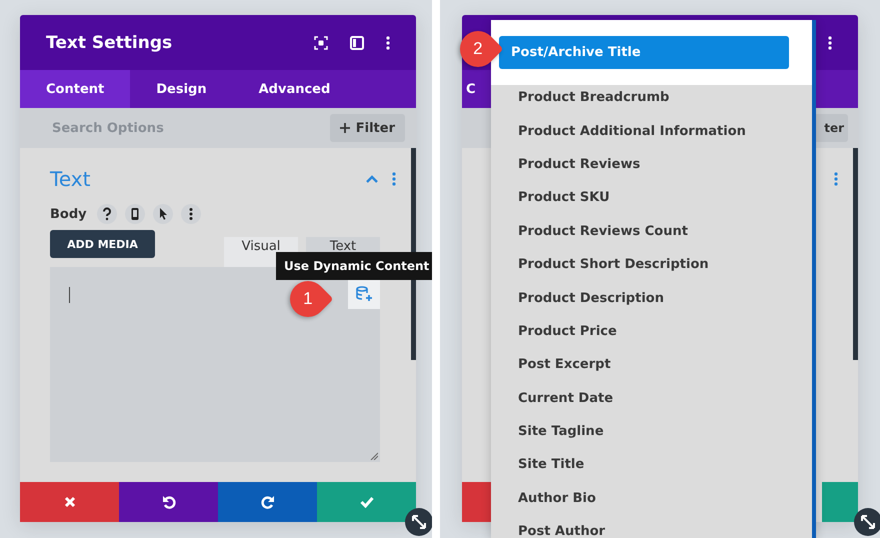 This screenshot has height=538, width=880. I want to click on panel-title: Text Settings, so click(109, 42).